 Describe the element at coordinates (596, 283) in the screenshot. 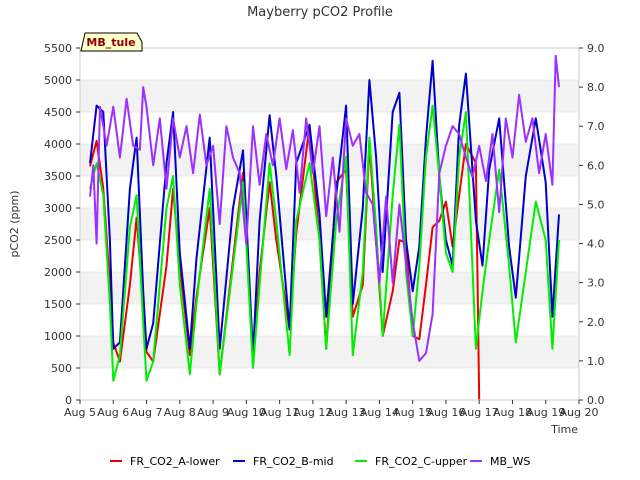

I see `y2-tick-label: 3.0` at that location.